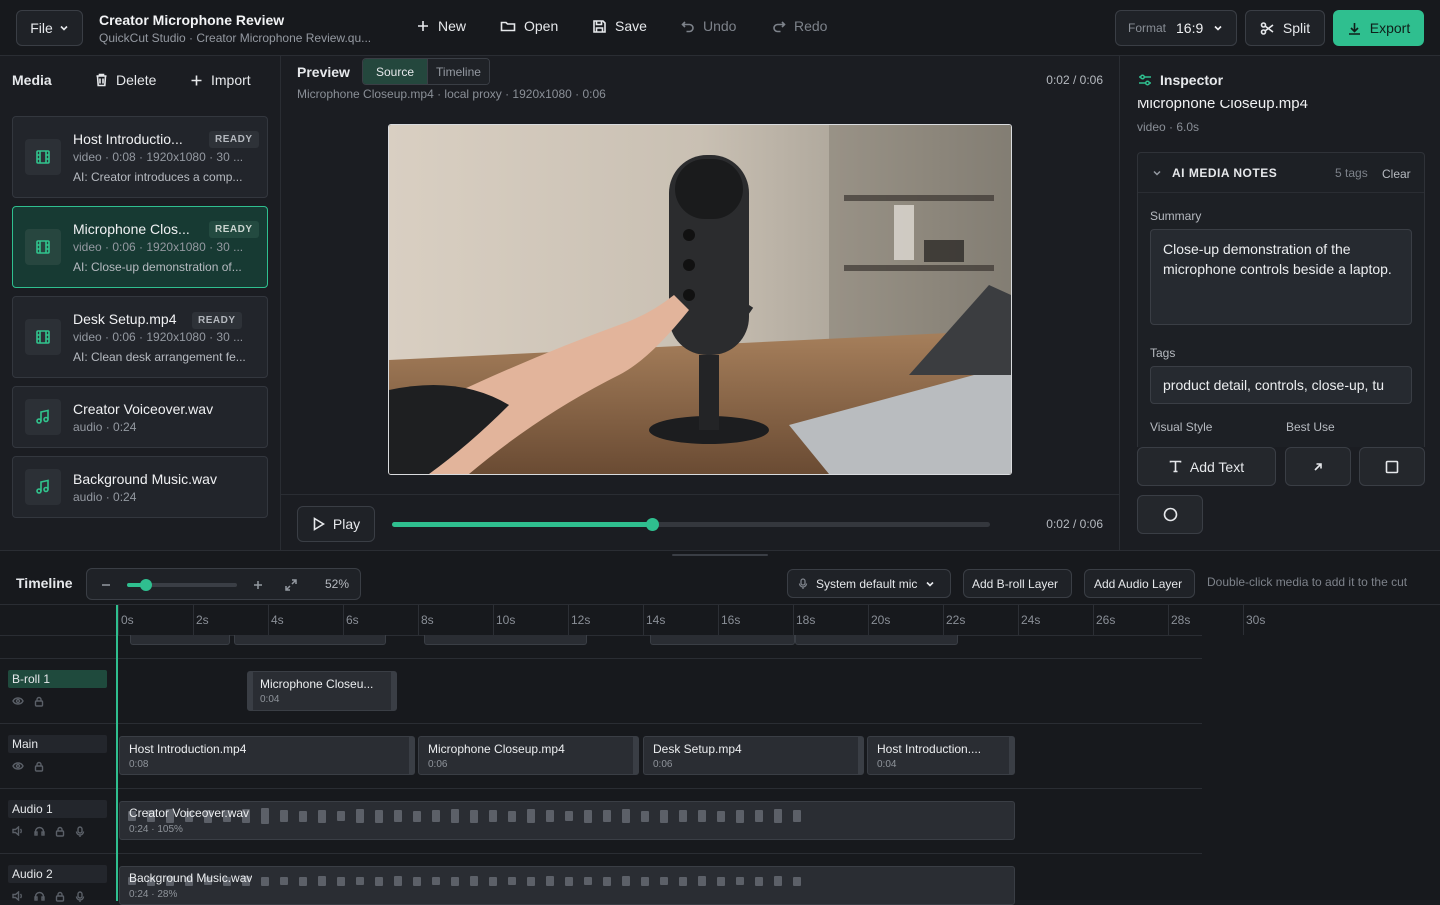 The height and width of the screenshot is (905, 1440). I want to click on broll-clip: Microphone Closeu... 0:04, so click(322, 691).